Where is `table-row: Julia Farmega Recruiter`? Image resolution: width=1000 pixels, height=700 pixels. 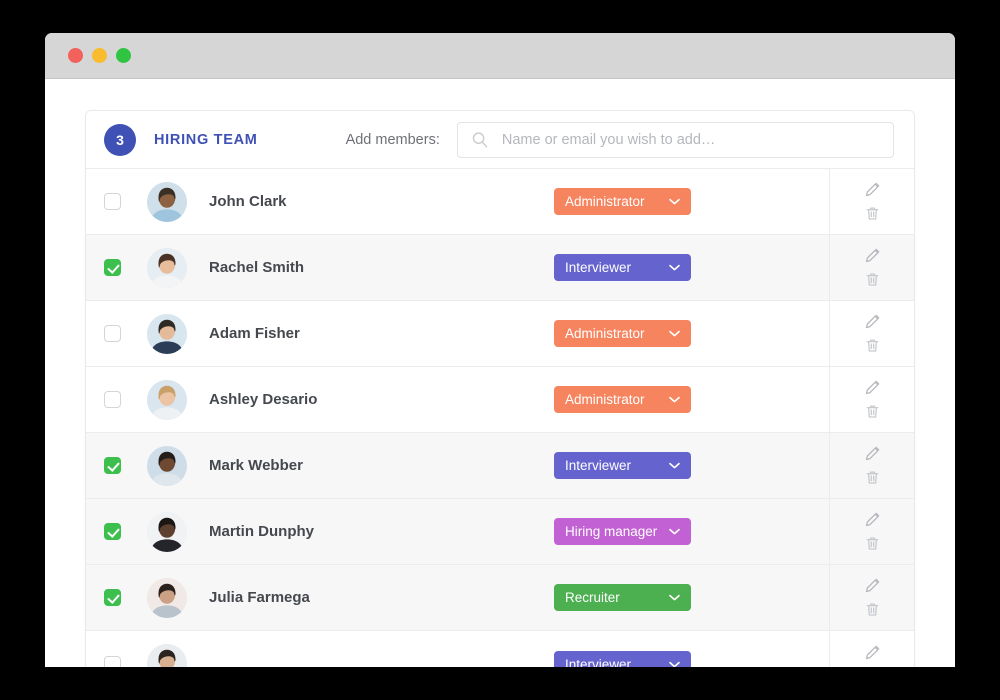
table-row: Julia Farmega Recruiter is located at coordinates (500, 598).